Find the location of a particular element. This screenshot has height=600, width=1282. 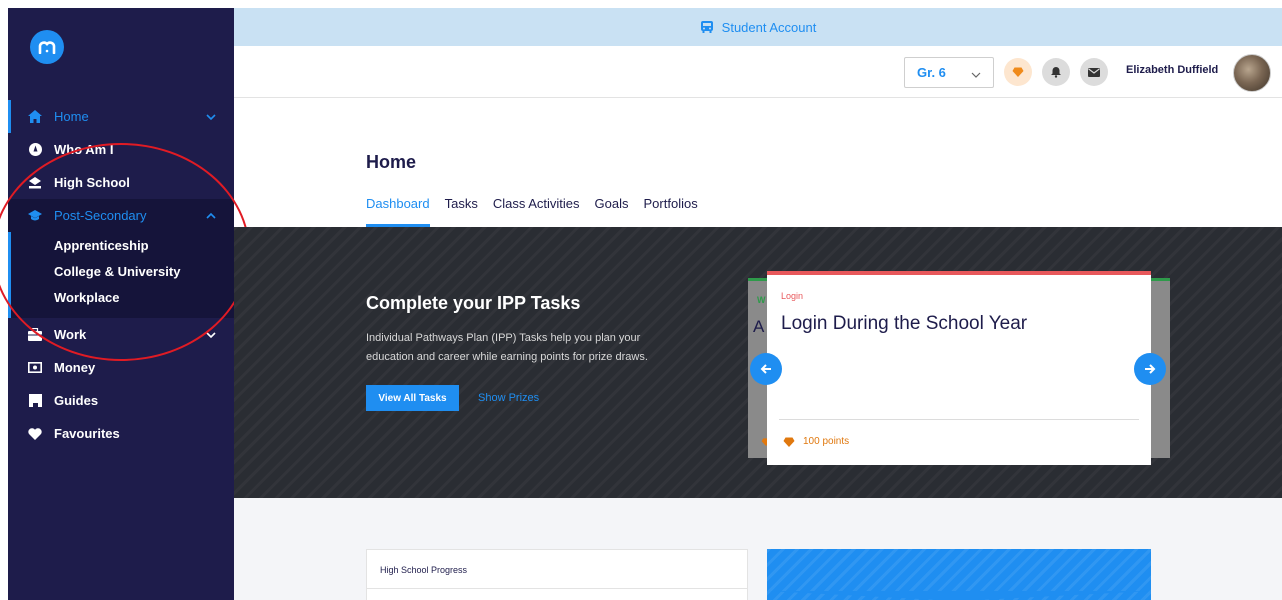

book-icon is located at coordinates (35, 401).